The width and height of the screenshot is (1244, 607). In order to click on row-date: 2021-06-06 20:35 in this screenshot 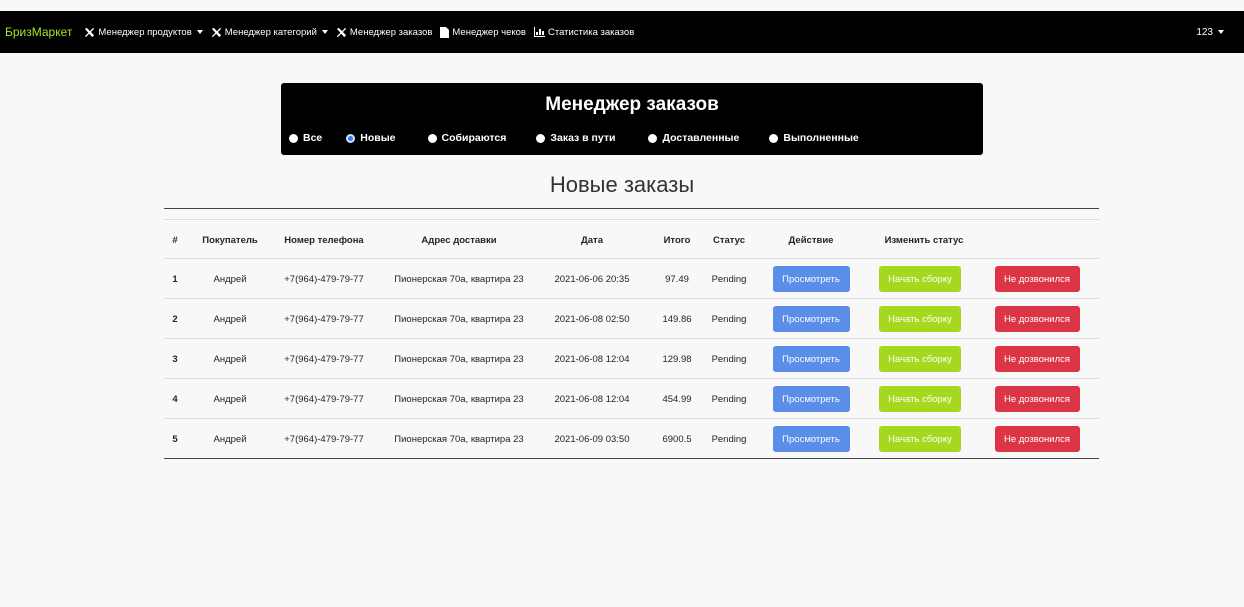, I will do `click(592, 279)`.